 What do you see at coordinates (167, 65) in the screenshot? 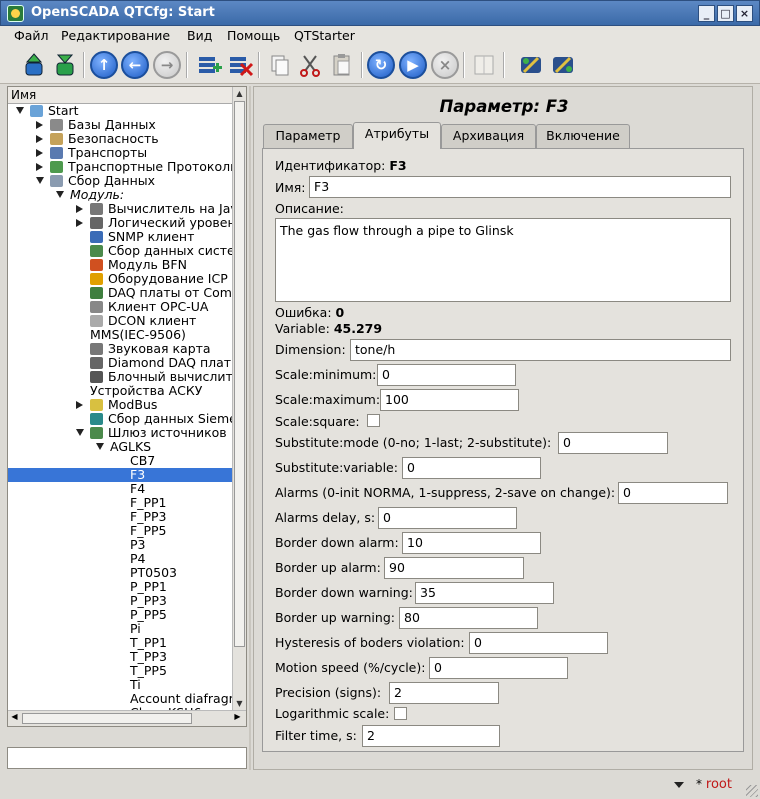
I see `forward-icon: →` at bounding box center [167, 65].